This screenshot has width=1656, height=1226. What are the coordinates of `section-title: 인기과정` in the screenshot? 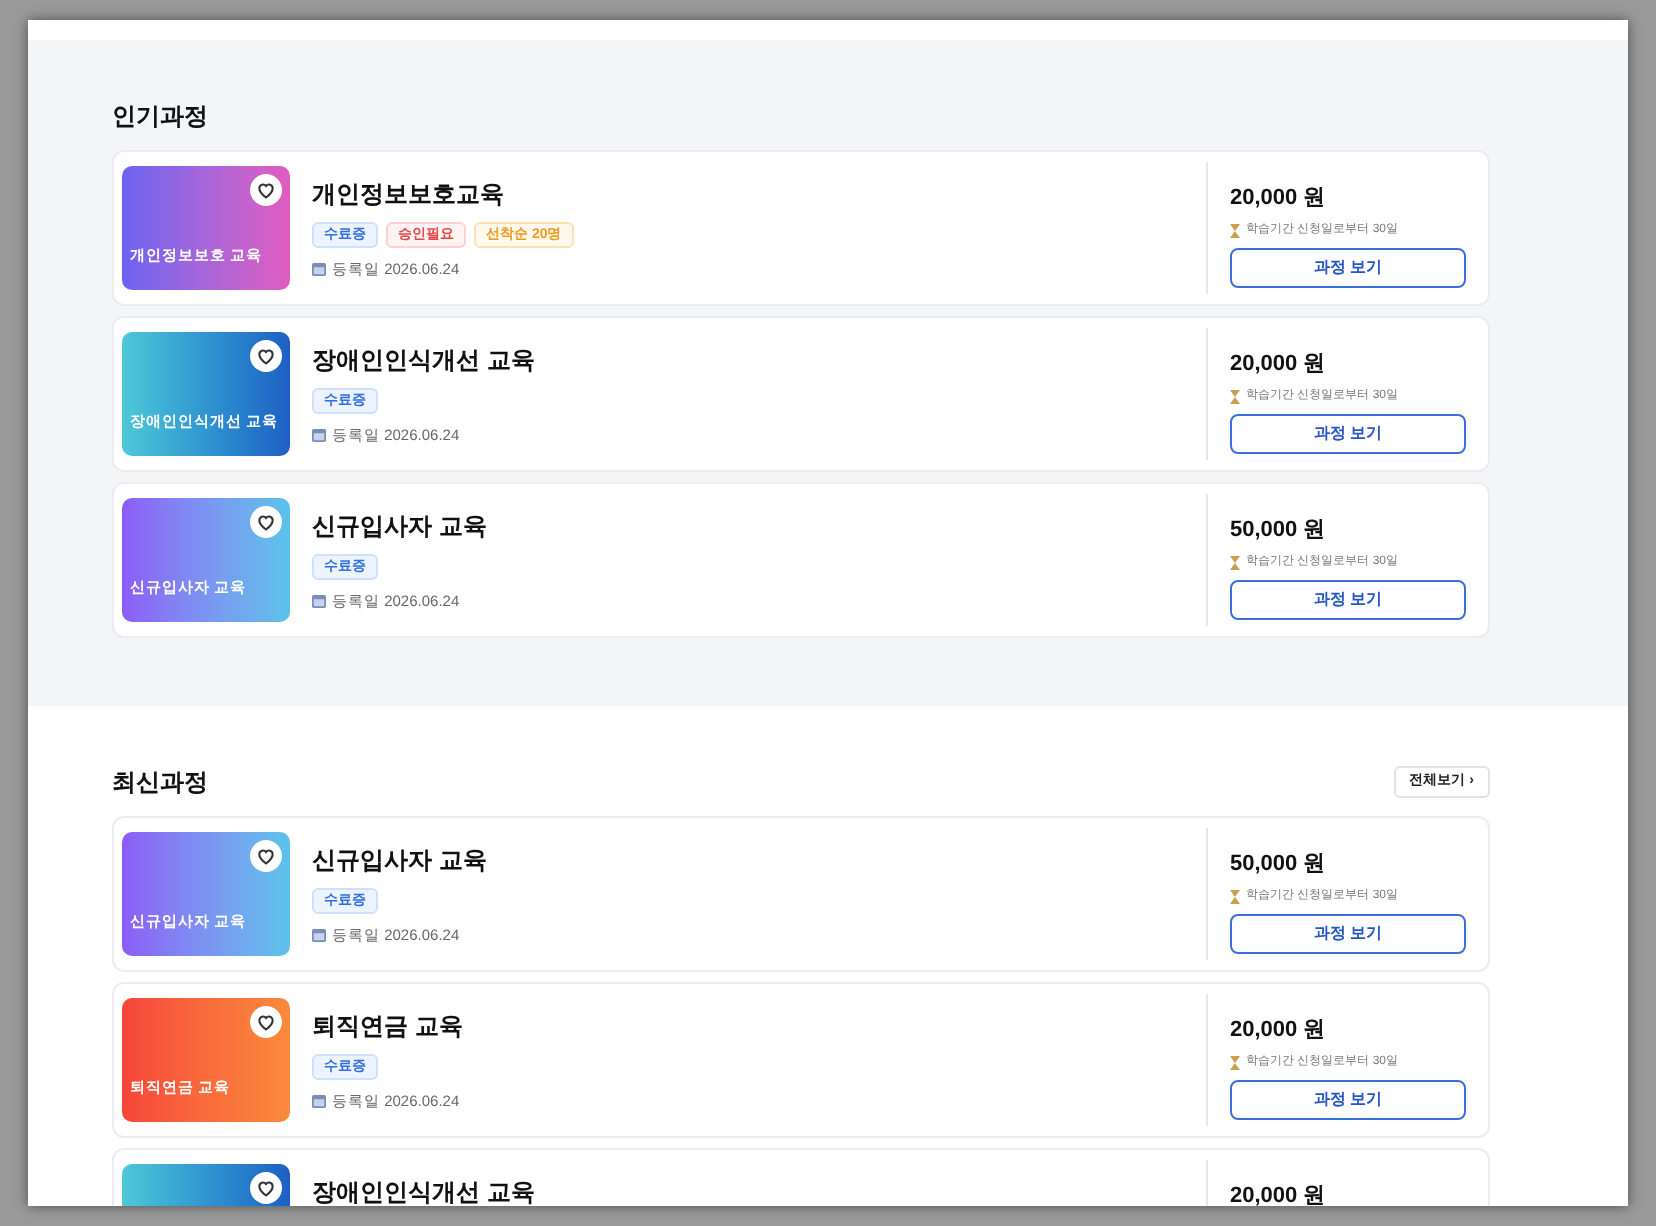 It's located at (160, 117).